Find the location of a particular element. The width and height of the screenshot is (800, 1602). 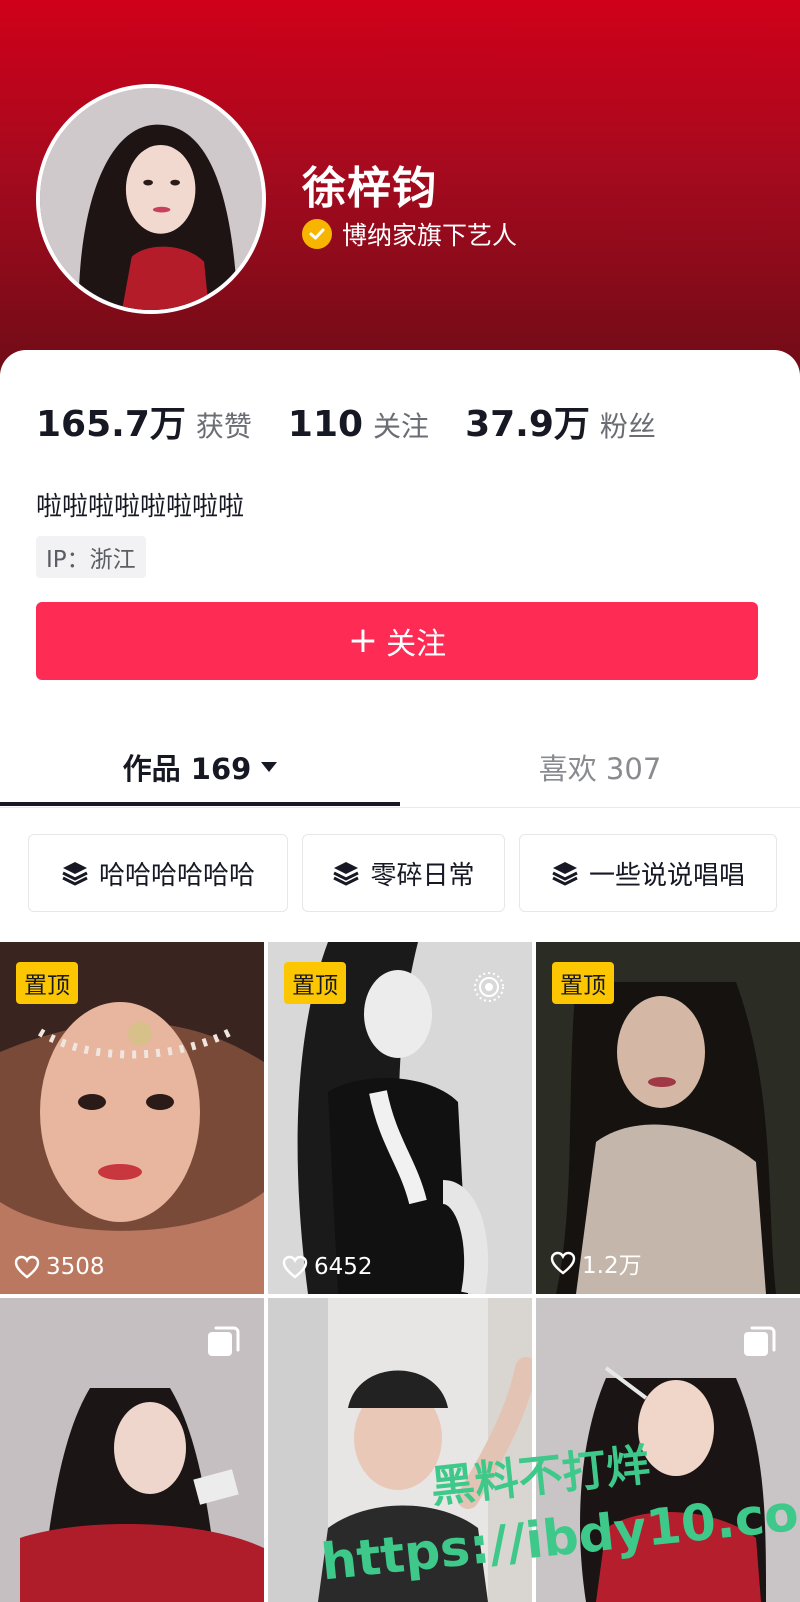

verified-check-icon is located at coordinates (317, 234).